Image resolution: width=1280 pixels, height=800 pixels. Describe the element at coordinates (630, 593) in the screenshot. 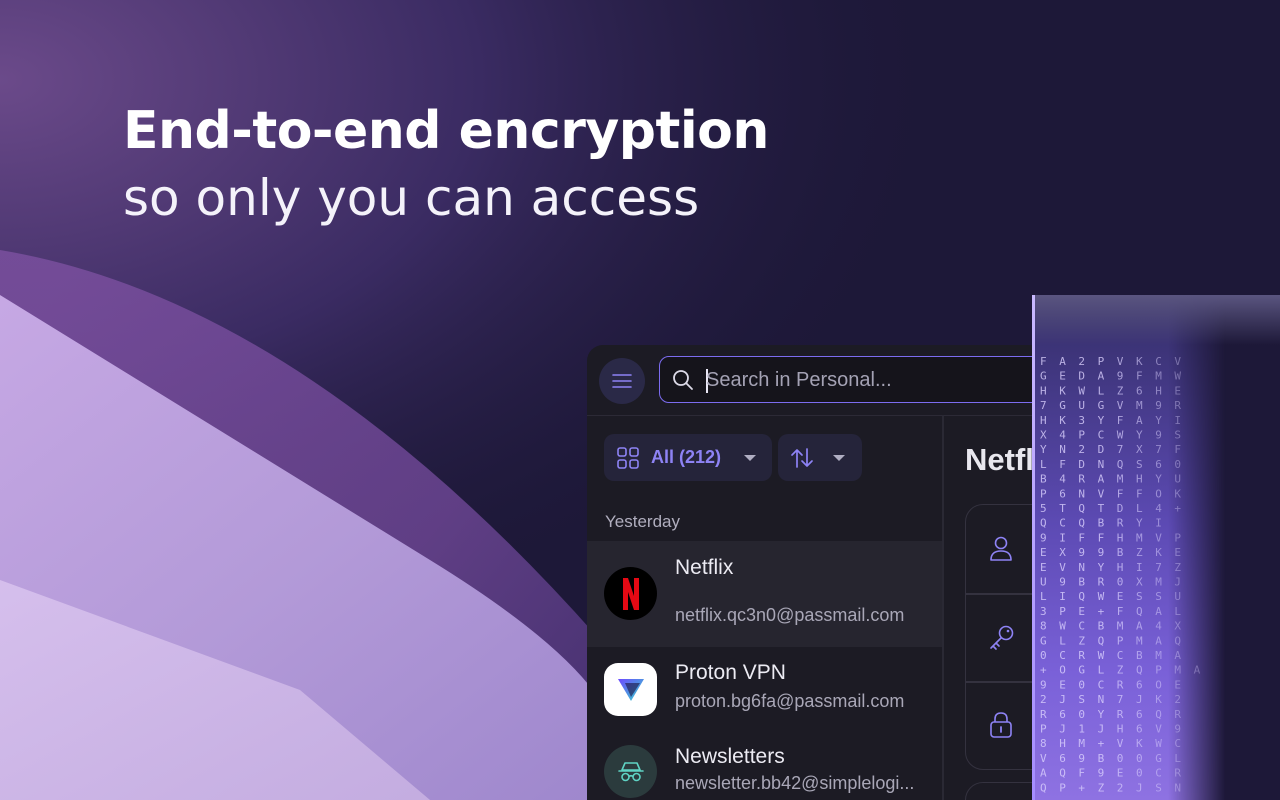

I see `netflix-logo` at that location.